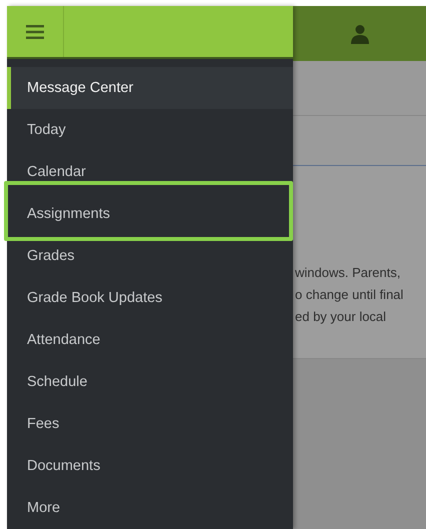  Describe the element at coordinates (35, 31) in the screenshot. I see `menu-icon` at that location.